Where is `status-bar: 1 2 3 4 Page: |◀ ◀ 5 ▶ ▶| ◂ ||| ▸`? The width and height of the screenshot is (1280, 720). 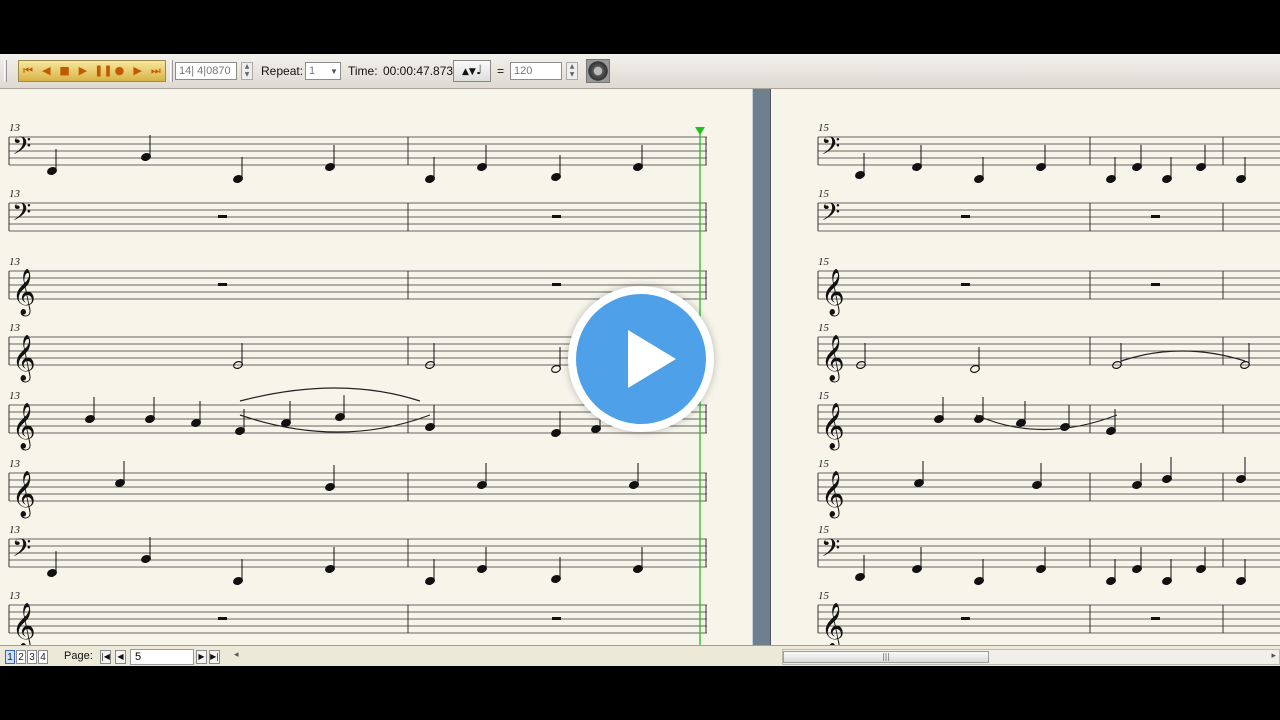 status-bar: 1 2 3 4 Page: |◀ ◀ 5 ▶ ▶| ◂ ||| ▸ is located at coordinates (640, 655).